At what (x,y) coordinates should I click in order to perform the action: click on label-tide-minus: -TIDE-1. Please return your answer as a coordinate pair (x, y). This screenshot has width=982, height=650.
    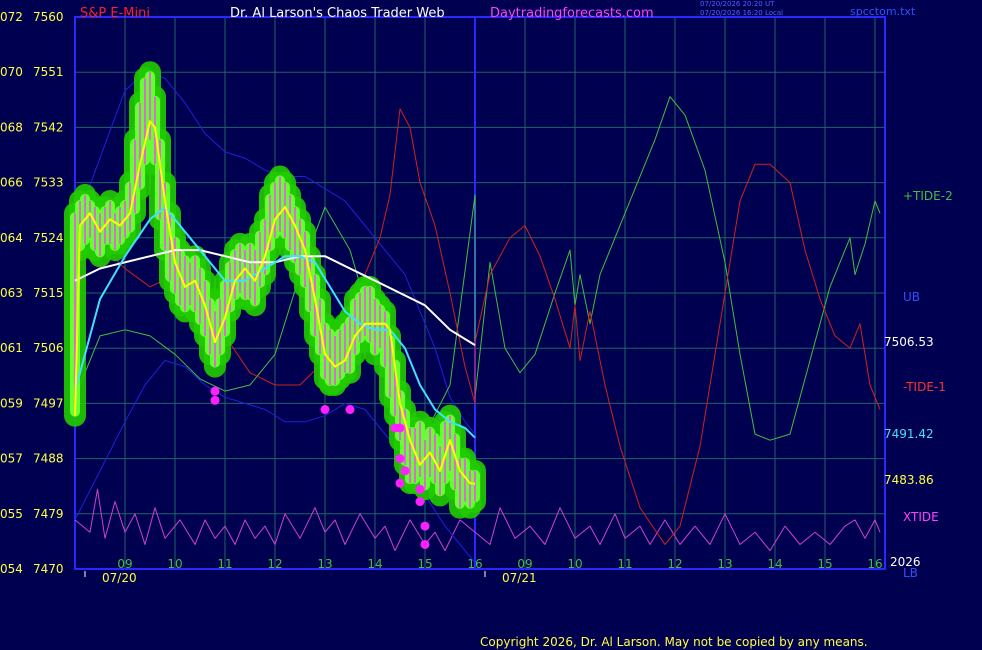
    Looking at the image, I should click on (924, 387).